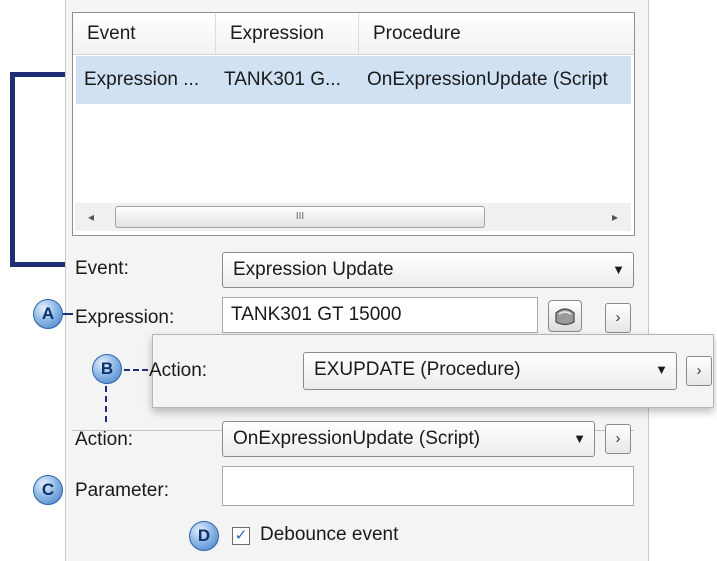 The width and height of the screenshot is (717, 561). Describe the element at coordinates (12, 170) in the screenshot. I see `annotation-bracket` at that location.